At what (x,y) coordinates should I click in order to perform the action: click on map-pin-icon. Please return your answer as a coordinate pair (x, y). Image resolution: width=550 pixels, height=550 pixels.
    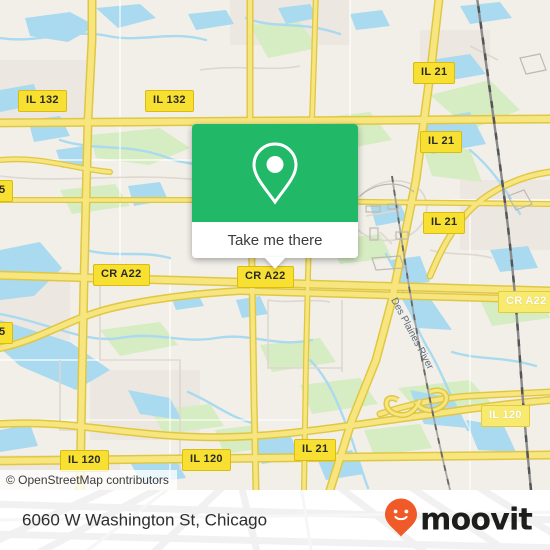
    Looking at the image, I should click on (275, 173).